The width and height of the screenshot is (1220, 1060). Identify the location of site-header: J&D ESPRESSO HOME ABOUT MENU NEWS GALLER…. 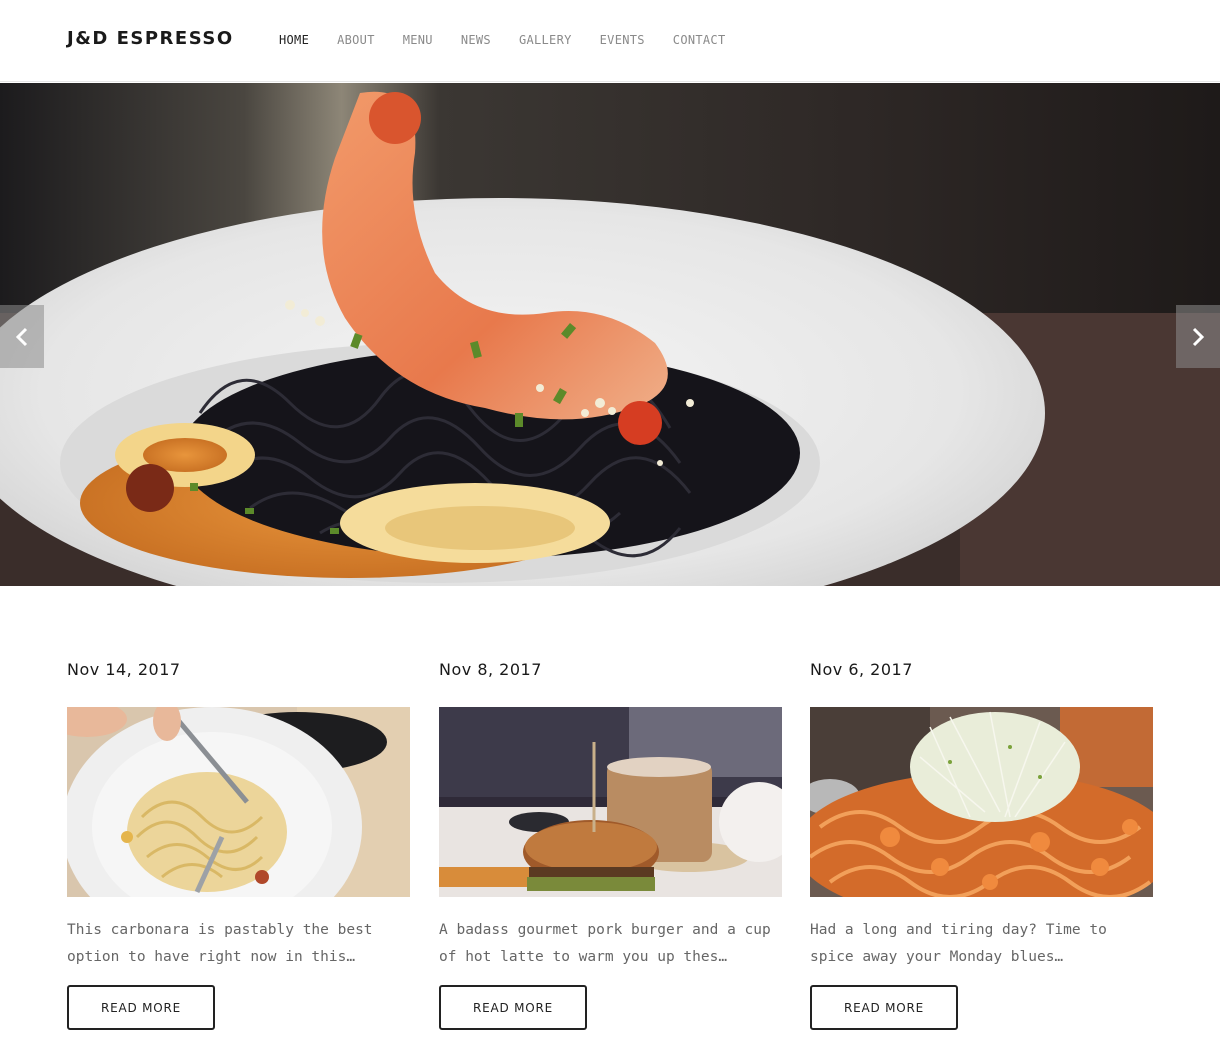
(610, 41).